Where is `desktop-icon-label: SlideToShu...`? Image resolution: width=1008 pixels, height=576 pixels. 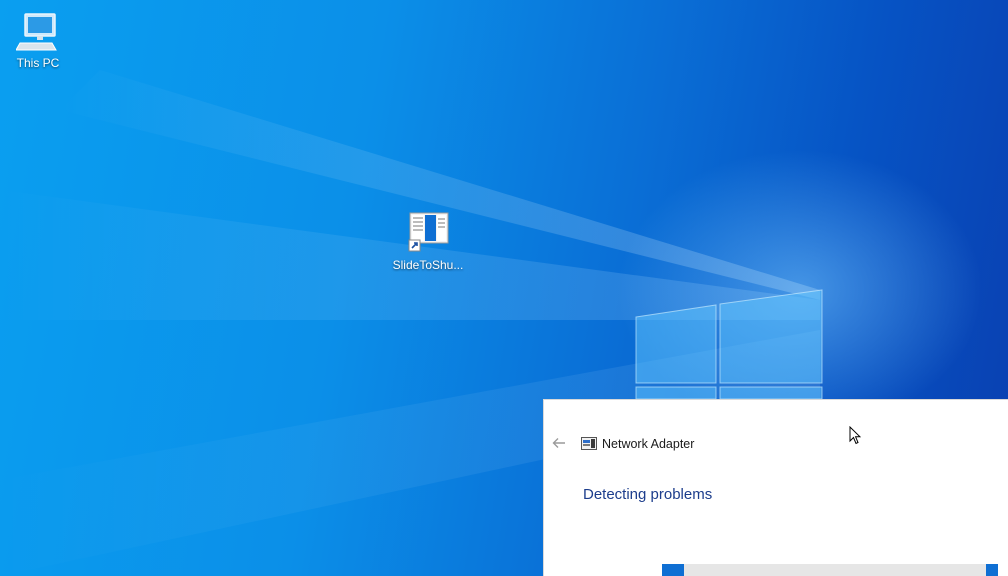 desktop-icon-label: SlideToShu... is located at coordinates (428, 265).